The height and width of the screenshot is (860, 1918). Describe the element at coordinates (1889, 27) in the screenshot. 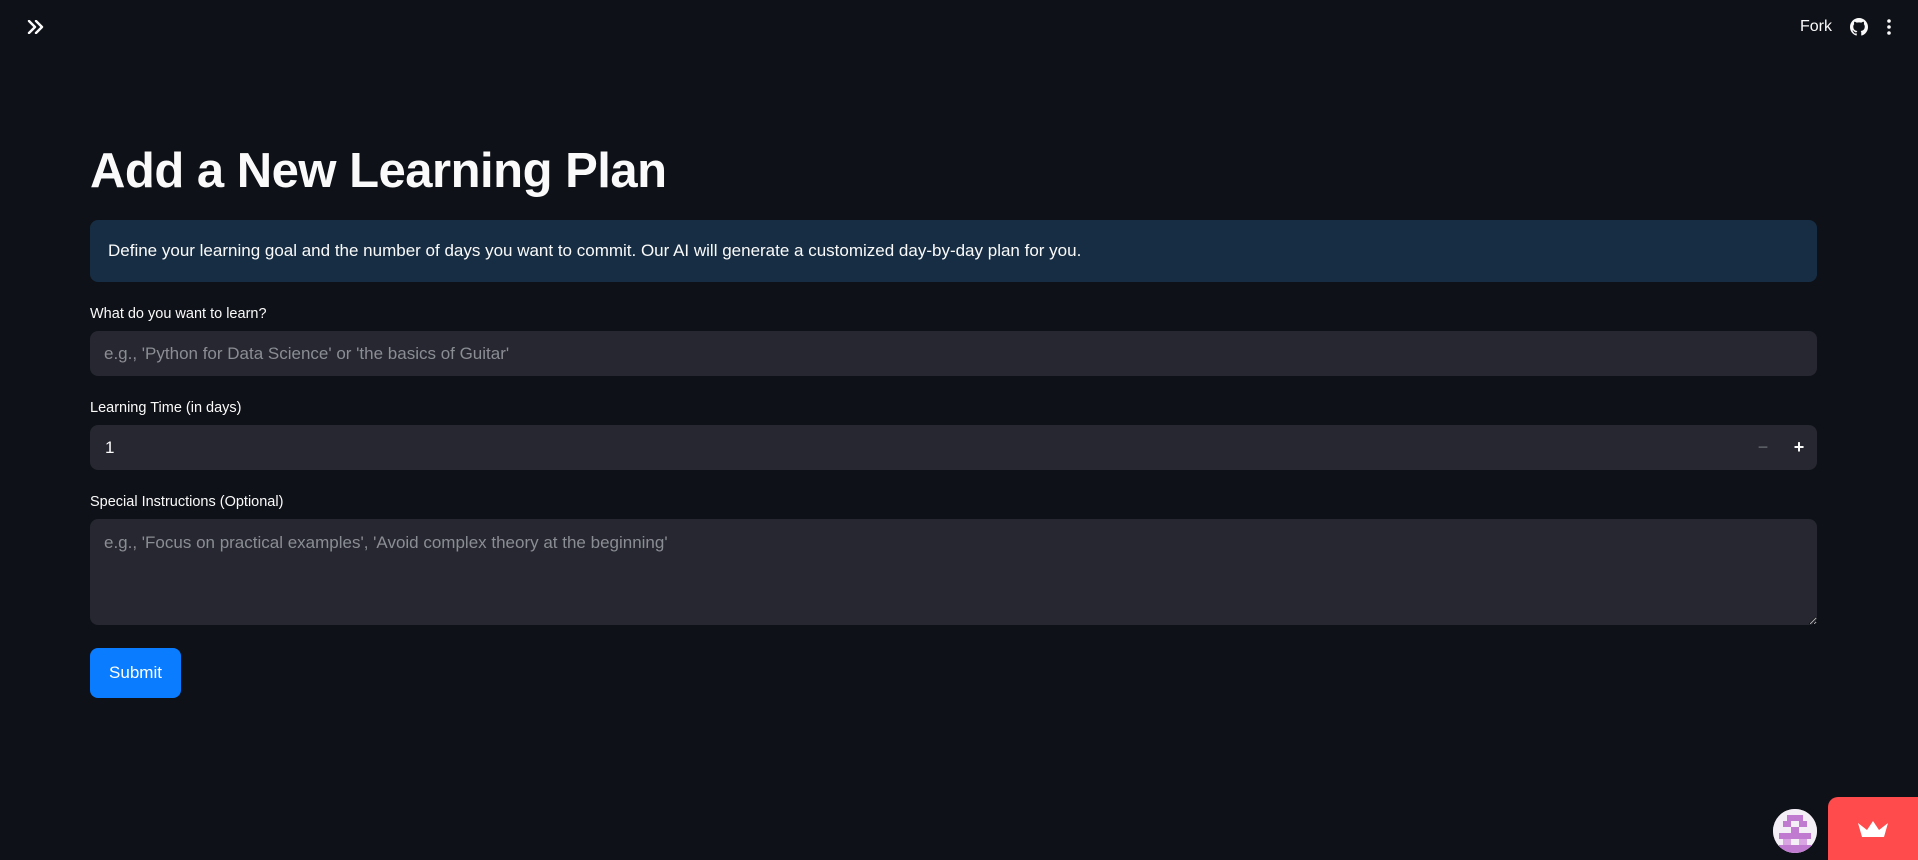

I see `vertical-ellipsis-icon` at that location.